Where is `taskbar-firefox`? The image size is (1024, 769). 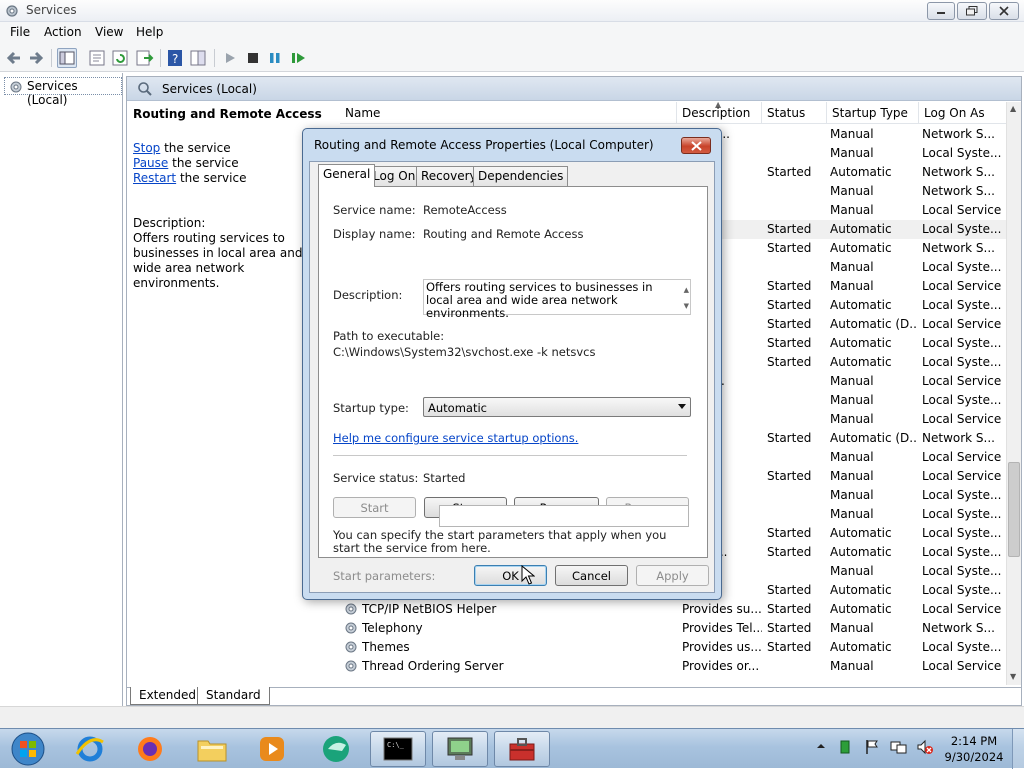 taskbar-firefox is located at coordinates (150, 749).